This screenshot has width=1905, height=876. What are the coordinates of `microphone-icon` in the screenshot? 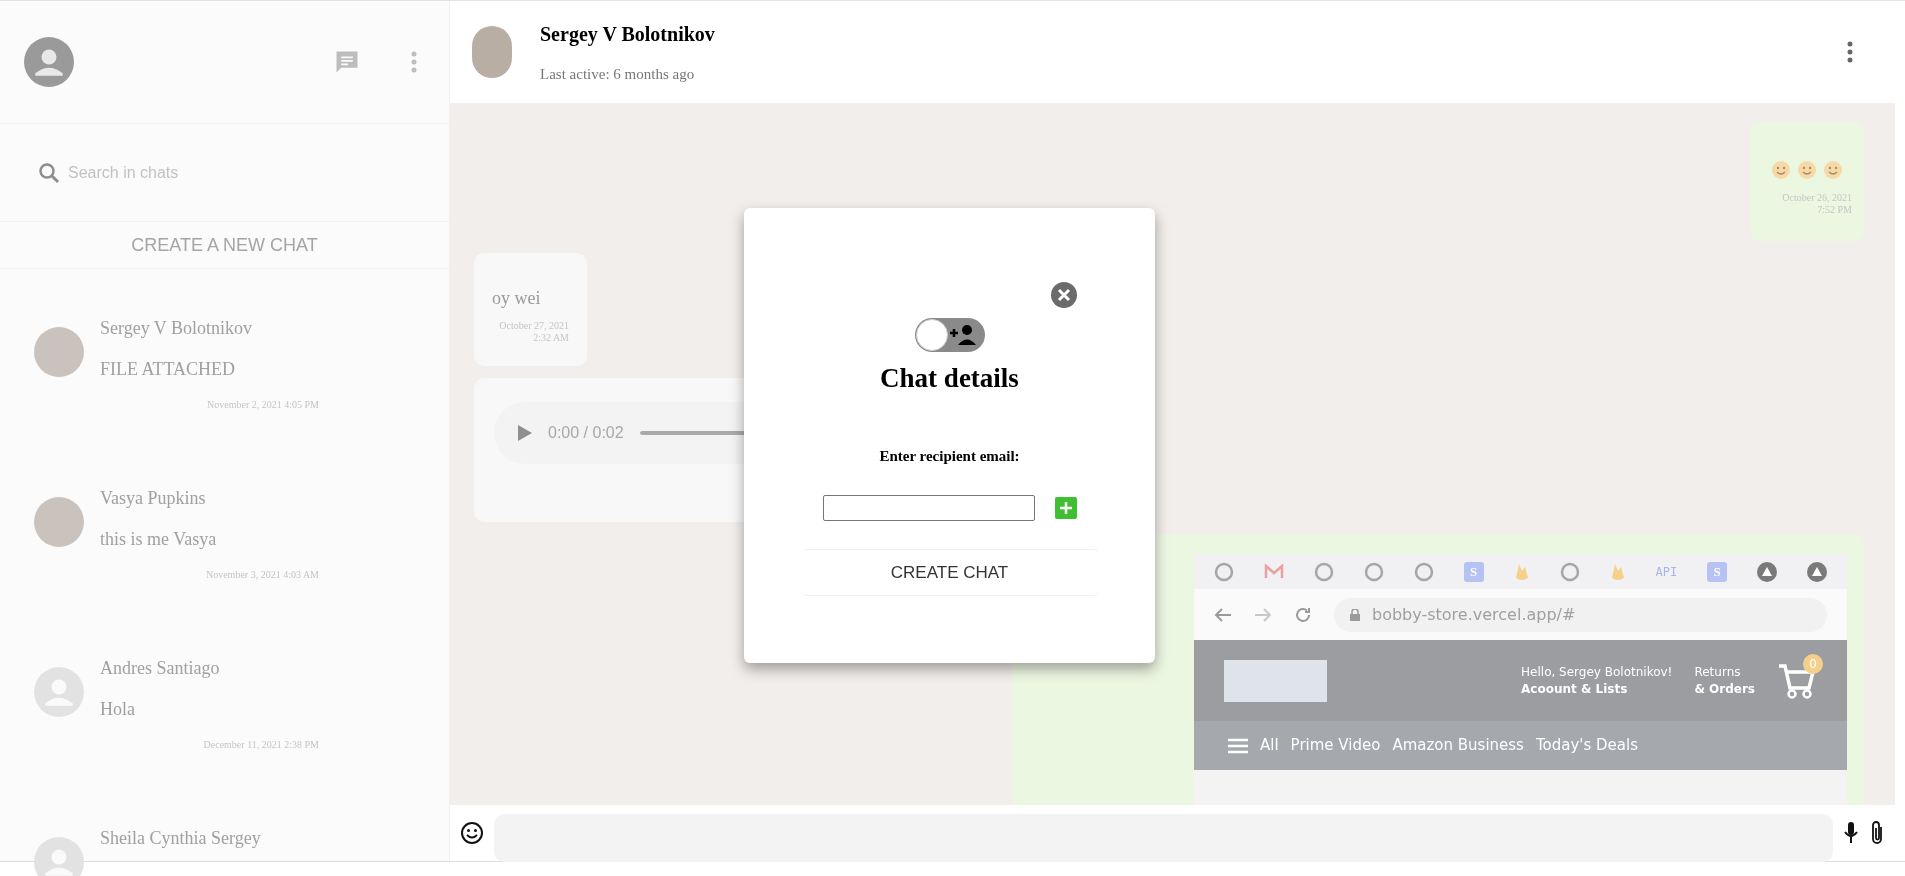 It's located at (1851, 833).